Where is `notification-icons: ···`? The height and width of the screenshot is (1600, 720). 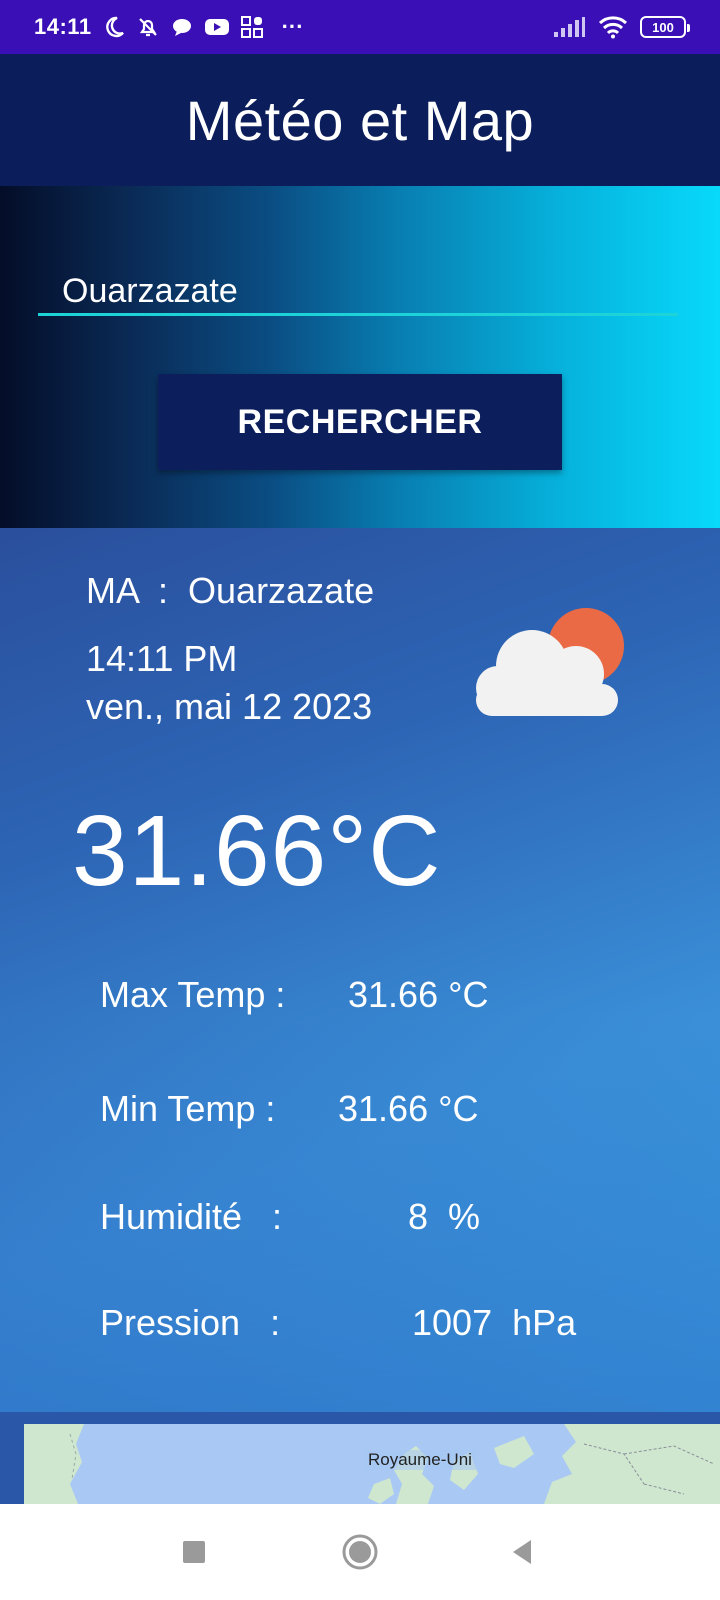 notification-icons: ··· is located at coordinates (203, 27).